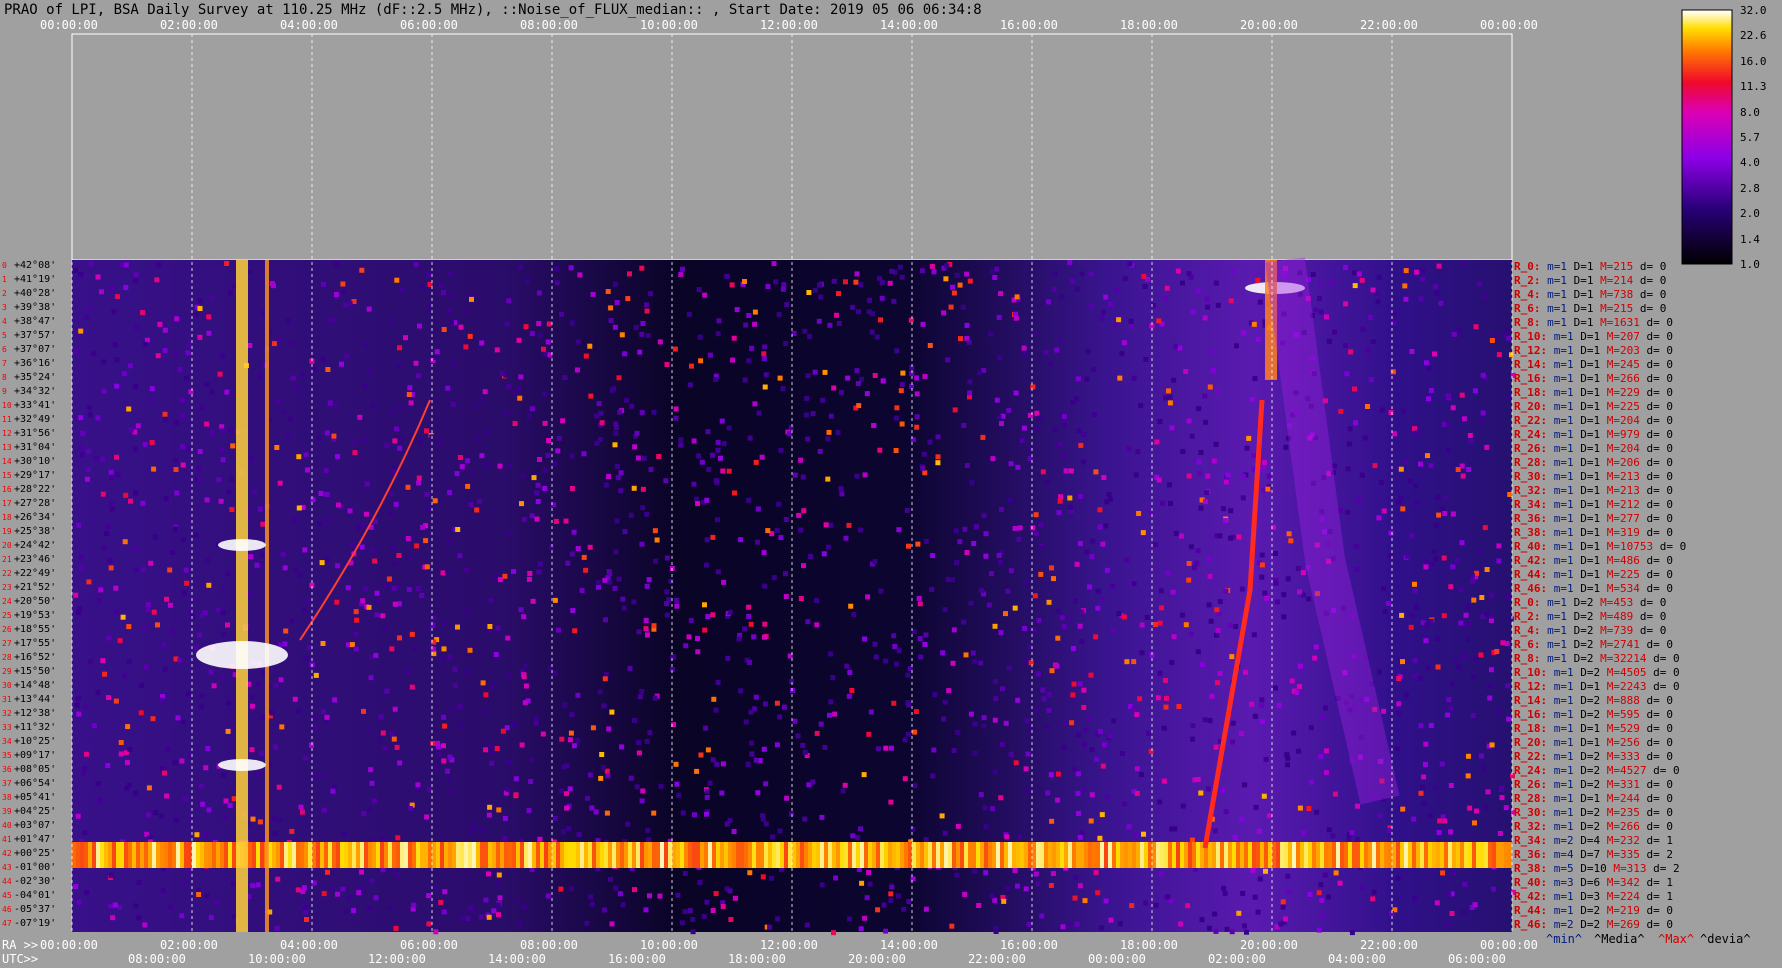 The width and height of the screenshot is (1782, 968). What do you see at coordinates (1627, 658) in the screenshot?
I see `beam-stat-h: M=32214` at bounding box center [1627, 658].